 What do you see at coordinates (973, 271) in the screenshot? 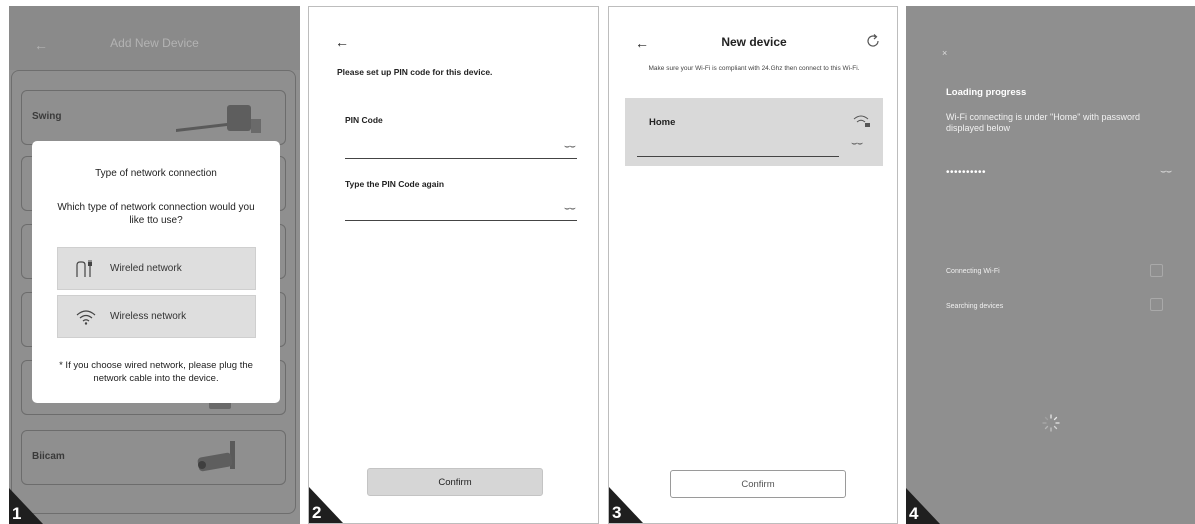
I see `status-row-label: Connecting Wi-Fi` at bounding box center [973, 271].